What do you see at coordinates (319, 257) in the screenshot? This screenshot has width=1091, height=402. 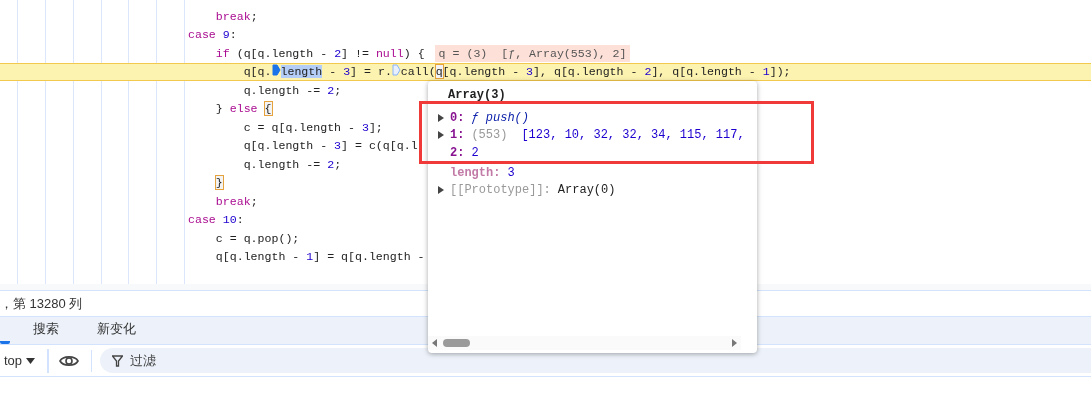 I see `code-line: q[q.length - 1] = q[q.length -` at bounding box center [319, 257].